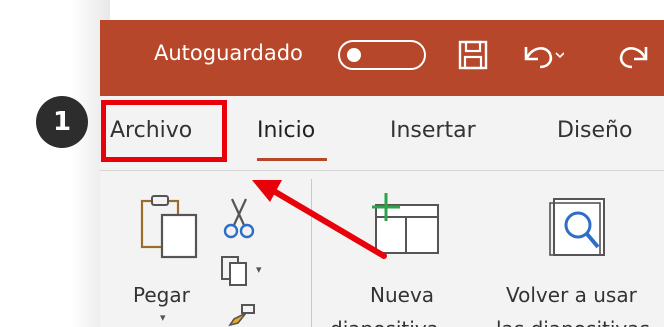 This screenshot has width=664, height=327. I want to click on new-slide-icon, so click(406, 224).